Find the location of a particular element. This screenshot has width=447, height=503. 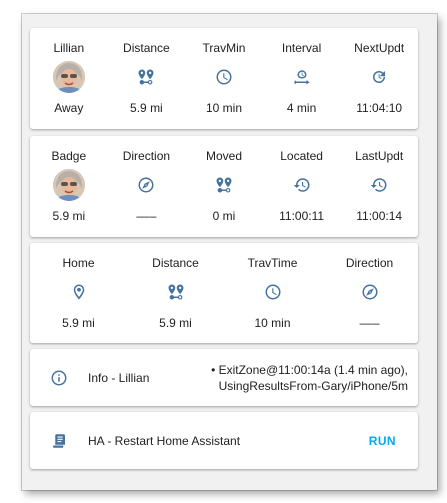

column-lastupdt: LastUpdt 11:00:14 is located at coordinates (379, 186).